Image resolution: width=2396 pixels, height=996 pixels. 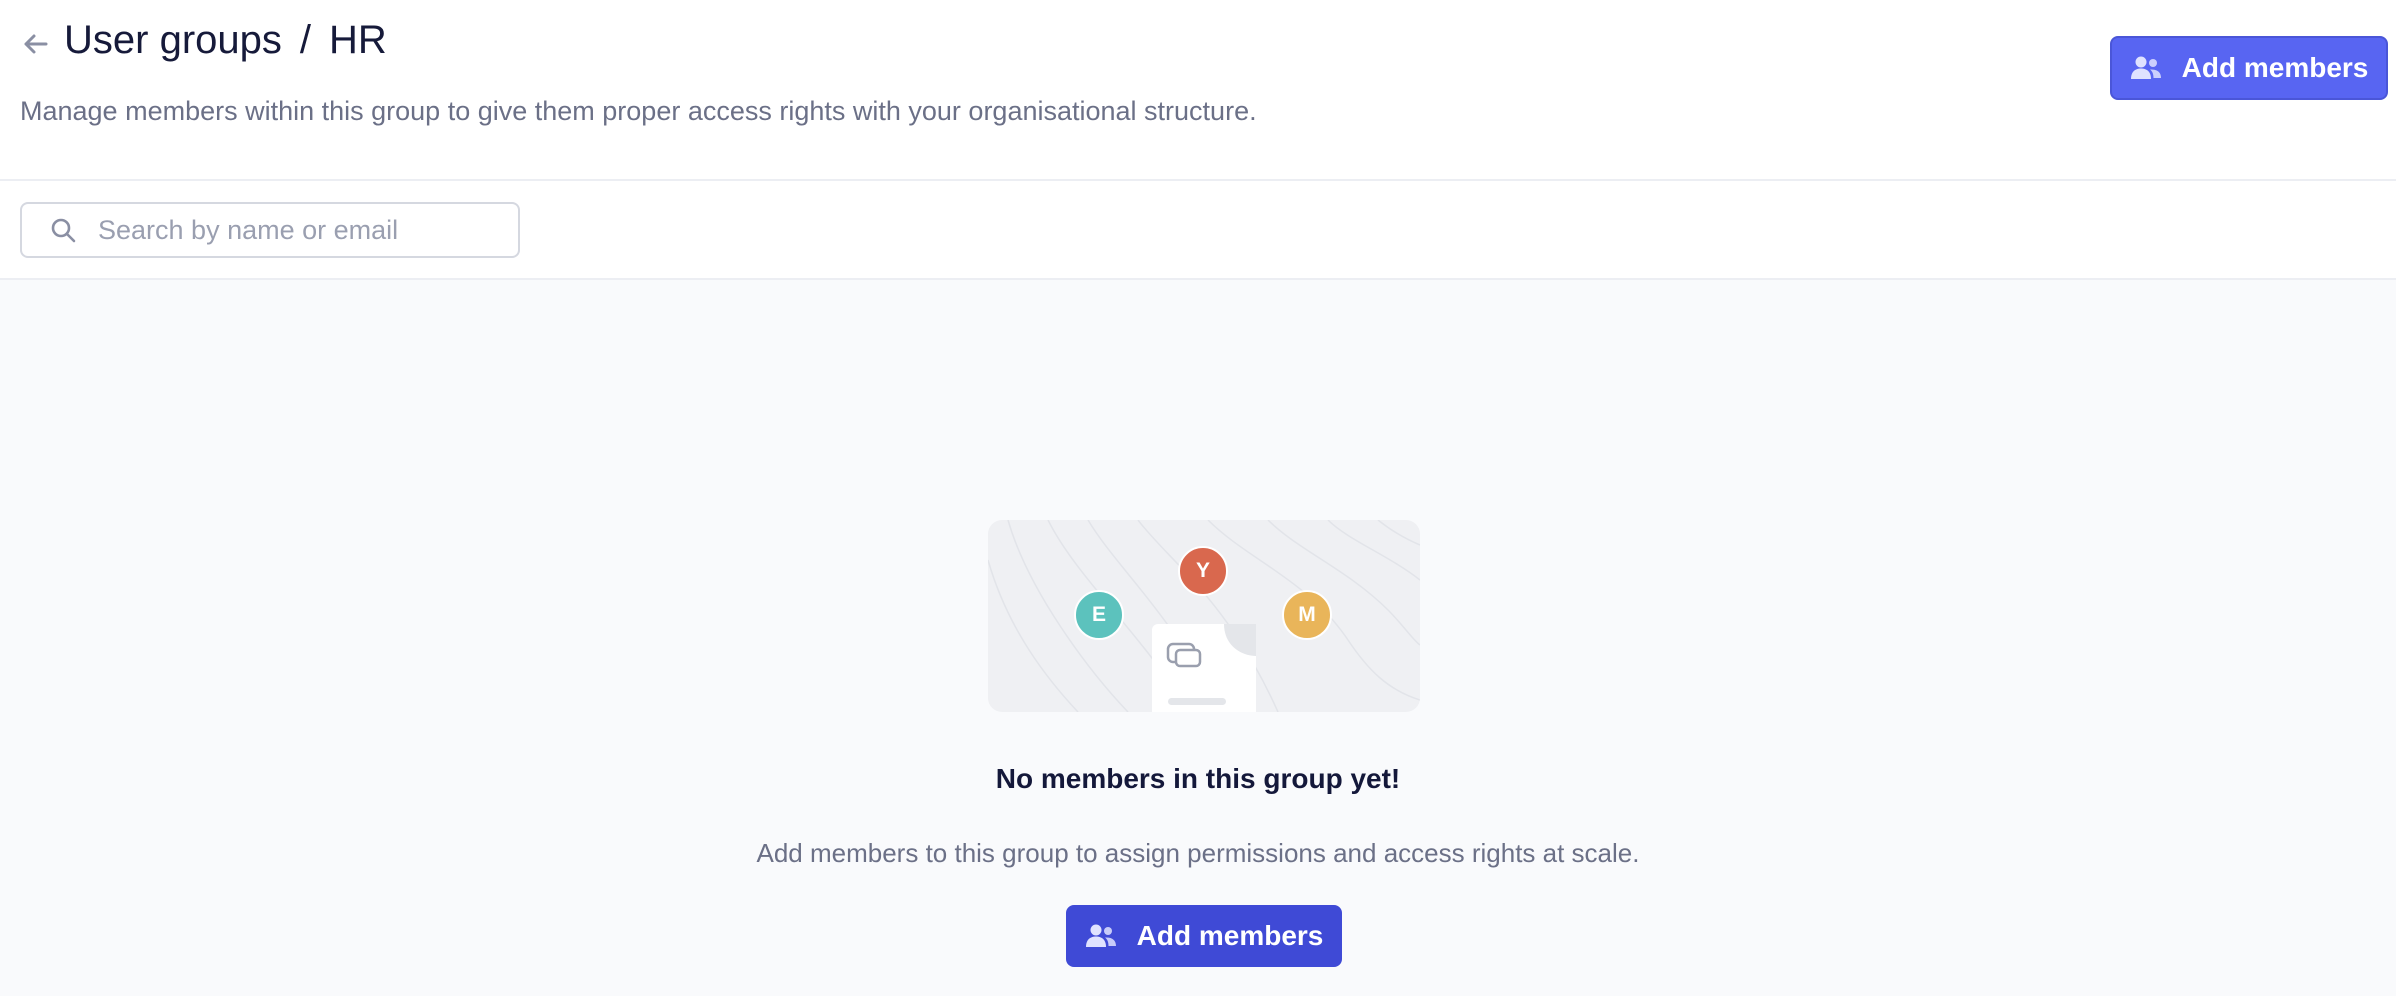 I want to click on arrow-left-icon, so click(x=35, y=44).